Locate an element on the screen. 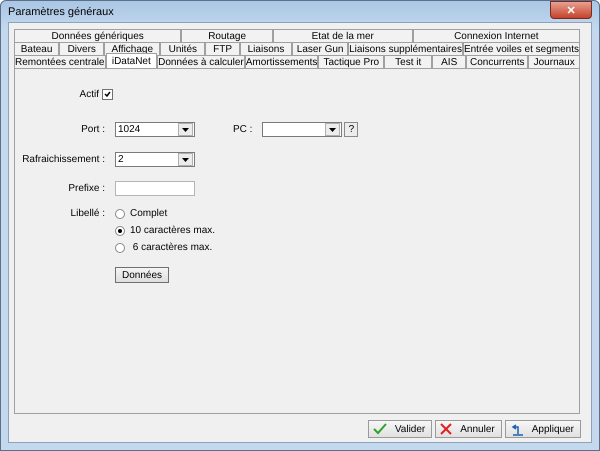  tab: Laser Gun is located at coordinates (320, 48).